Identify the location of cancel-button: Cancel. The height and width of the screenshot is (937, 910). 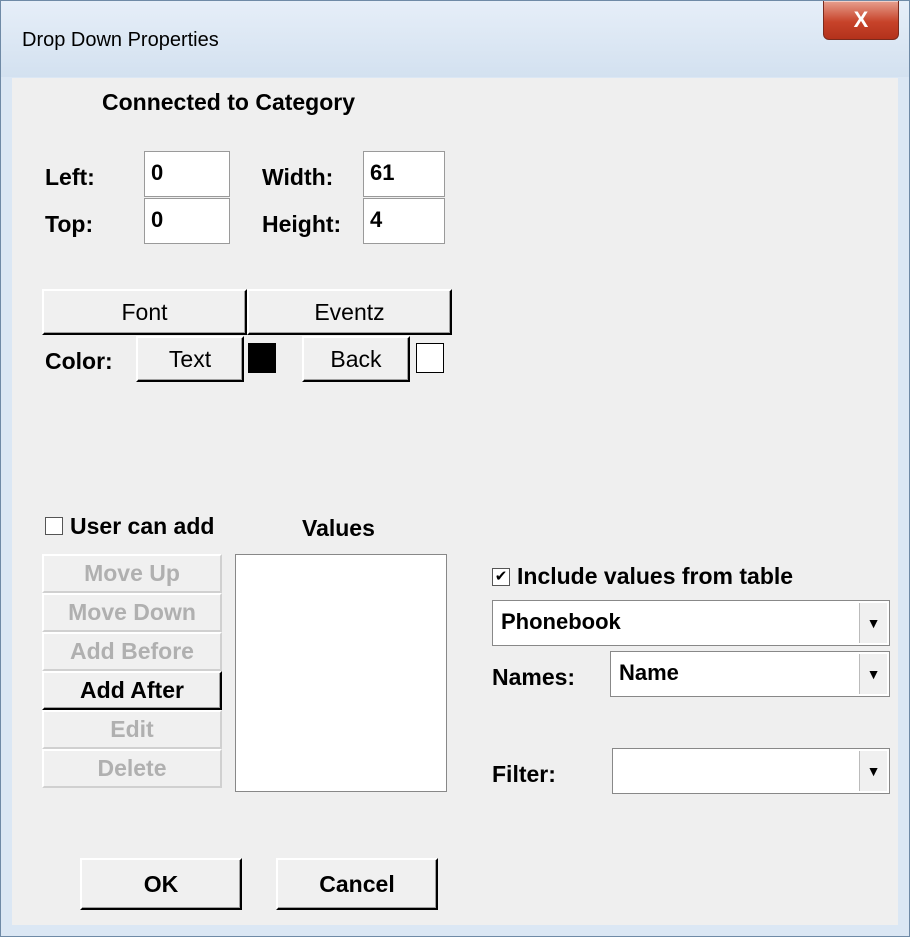
(357, 884).